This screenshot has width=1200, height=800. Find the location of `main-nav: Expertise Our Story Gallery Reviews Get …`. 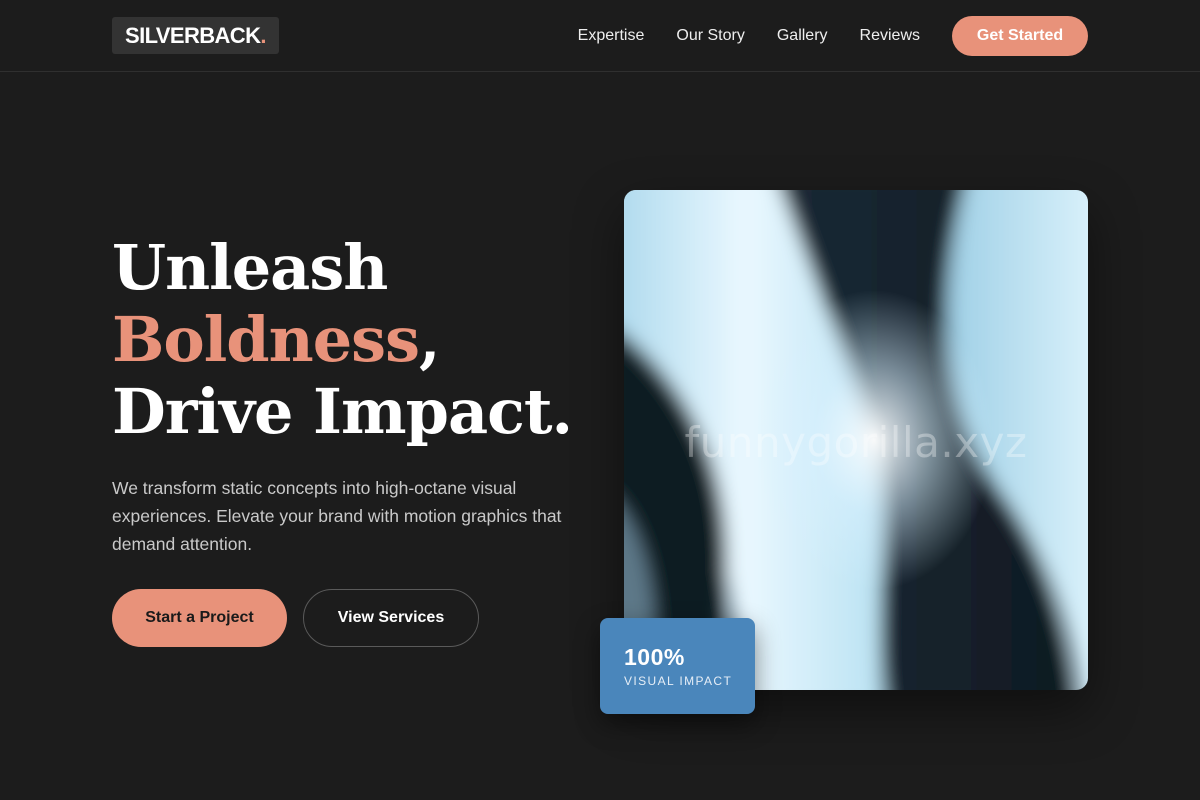

main-nav: Expertise Our Story Gallery Reviews Get … is located at coordinates (833, 36).